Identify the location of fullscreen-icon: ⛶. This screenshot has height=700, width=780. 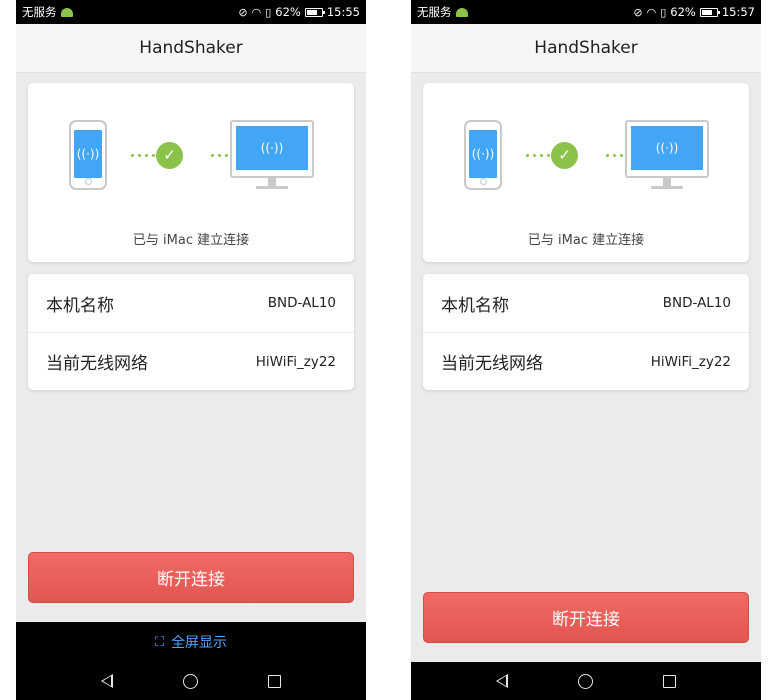
(159, 642).